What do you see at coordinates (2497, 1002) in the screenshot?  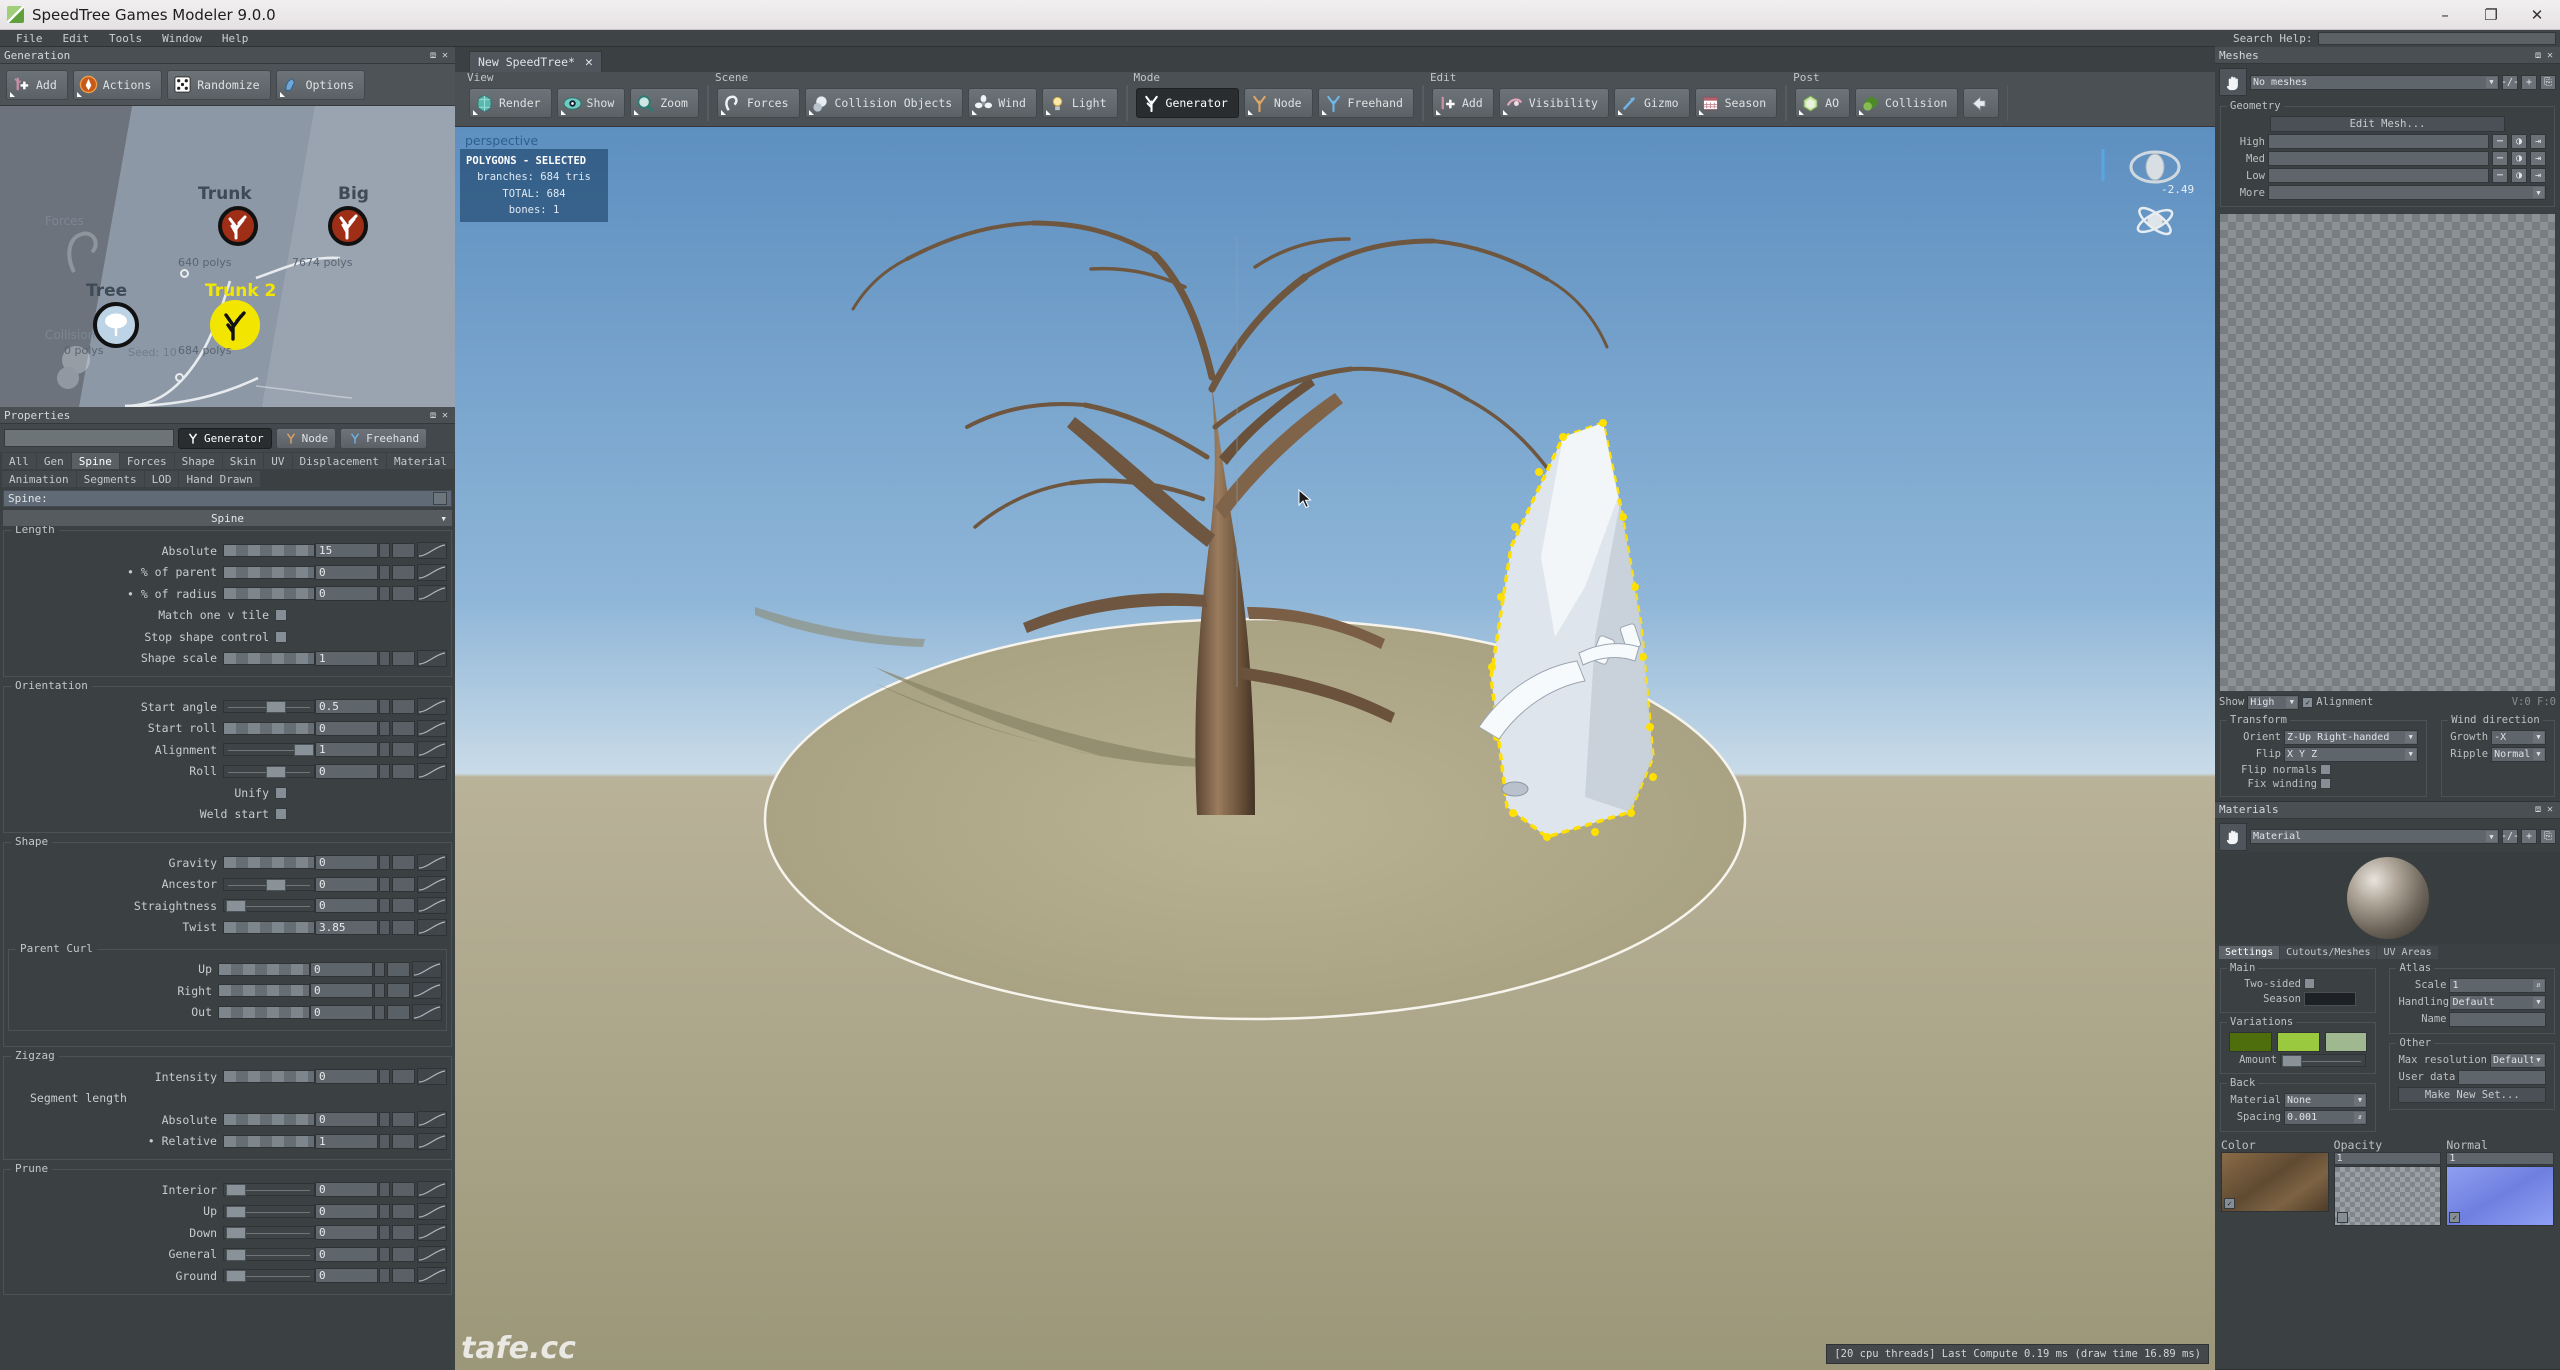 I see `atlas-handling-combo: Default ▼` at bounding box center [2497, 1002].